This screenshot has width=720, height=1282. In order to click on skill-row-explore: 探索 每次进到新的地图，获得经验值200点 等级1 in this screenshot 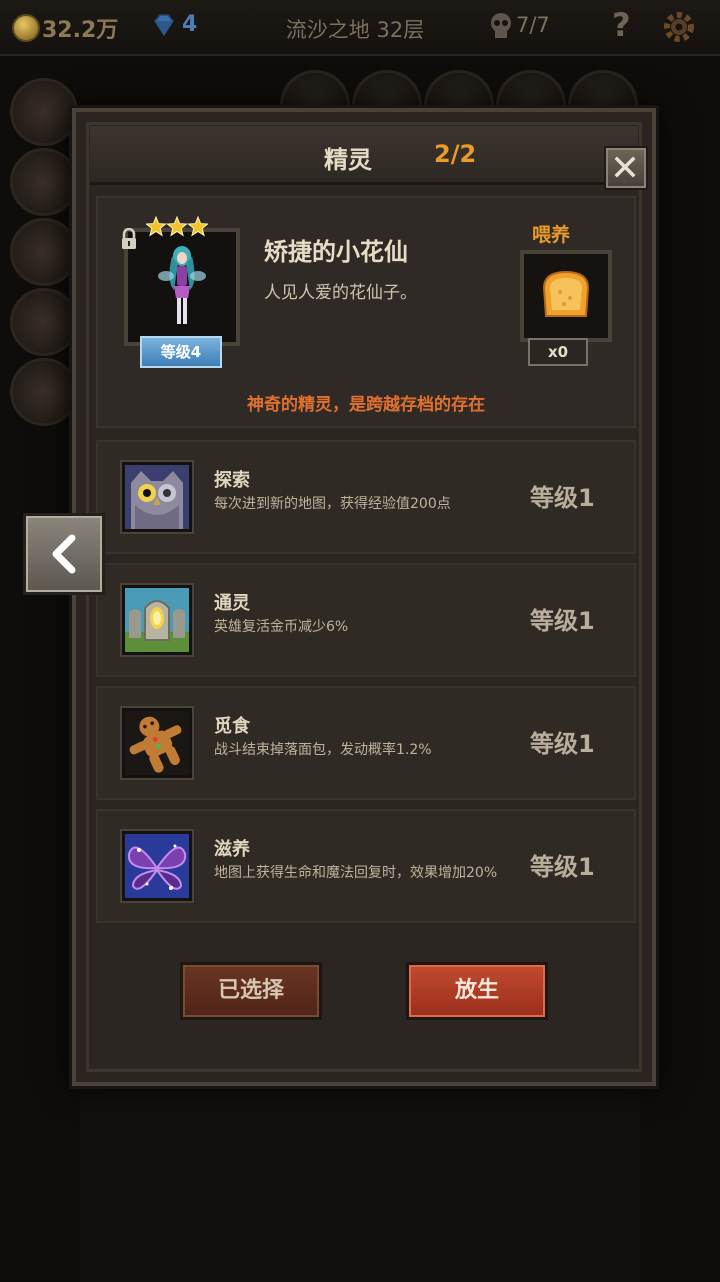, I will do `click(366, 497)`.